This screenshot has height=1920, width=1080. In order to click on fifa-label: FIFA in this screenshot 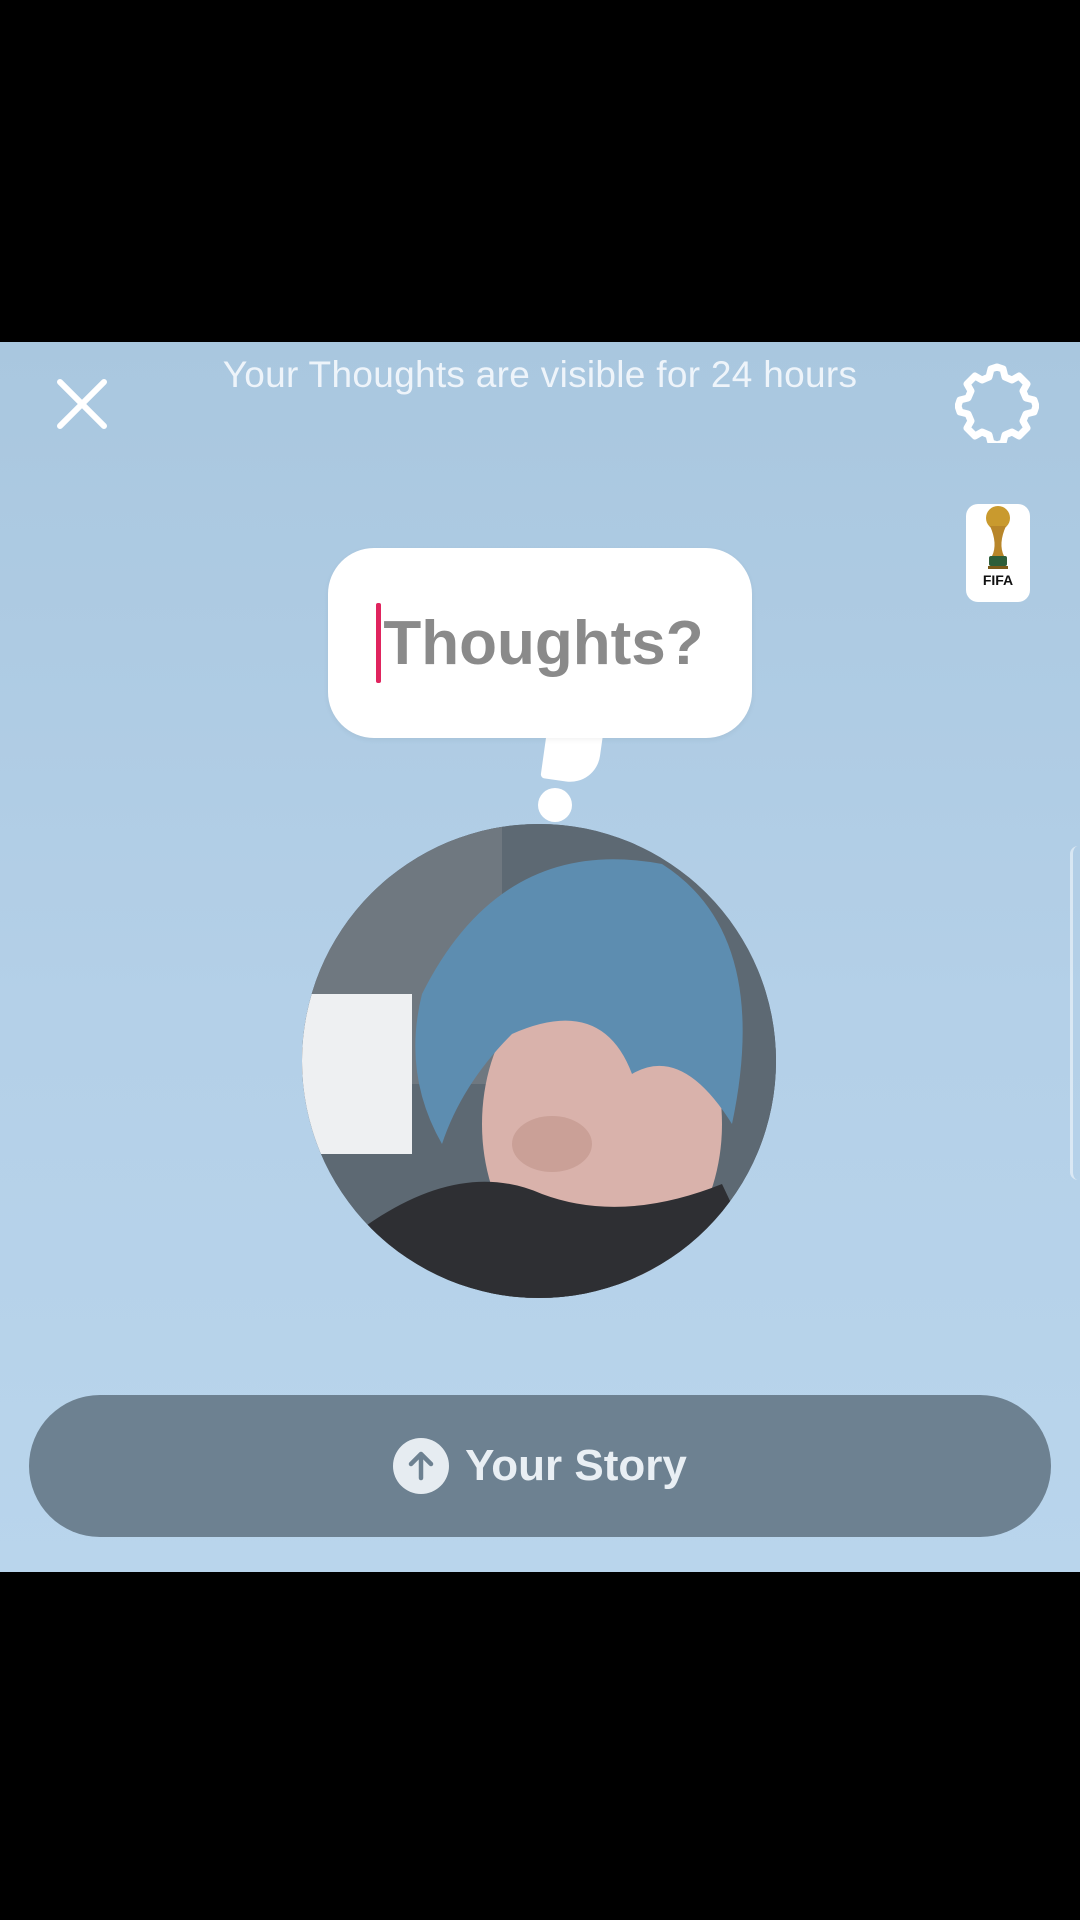, I will do `click(998, 580)`.